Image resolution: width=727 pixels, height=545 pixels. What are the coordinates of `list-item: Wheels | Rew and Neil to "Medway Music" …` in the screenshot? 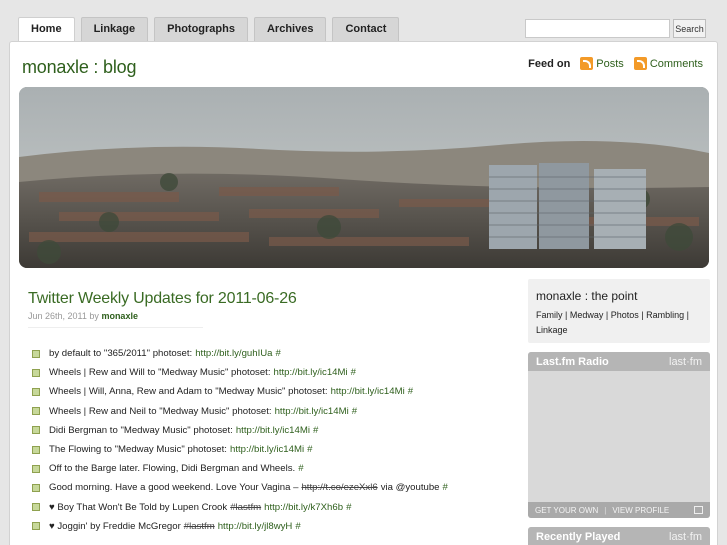 It's located at (268, 411).